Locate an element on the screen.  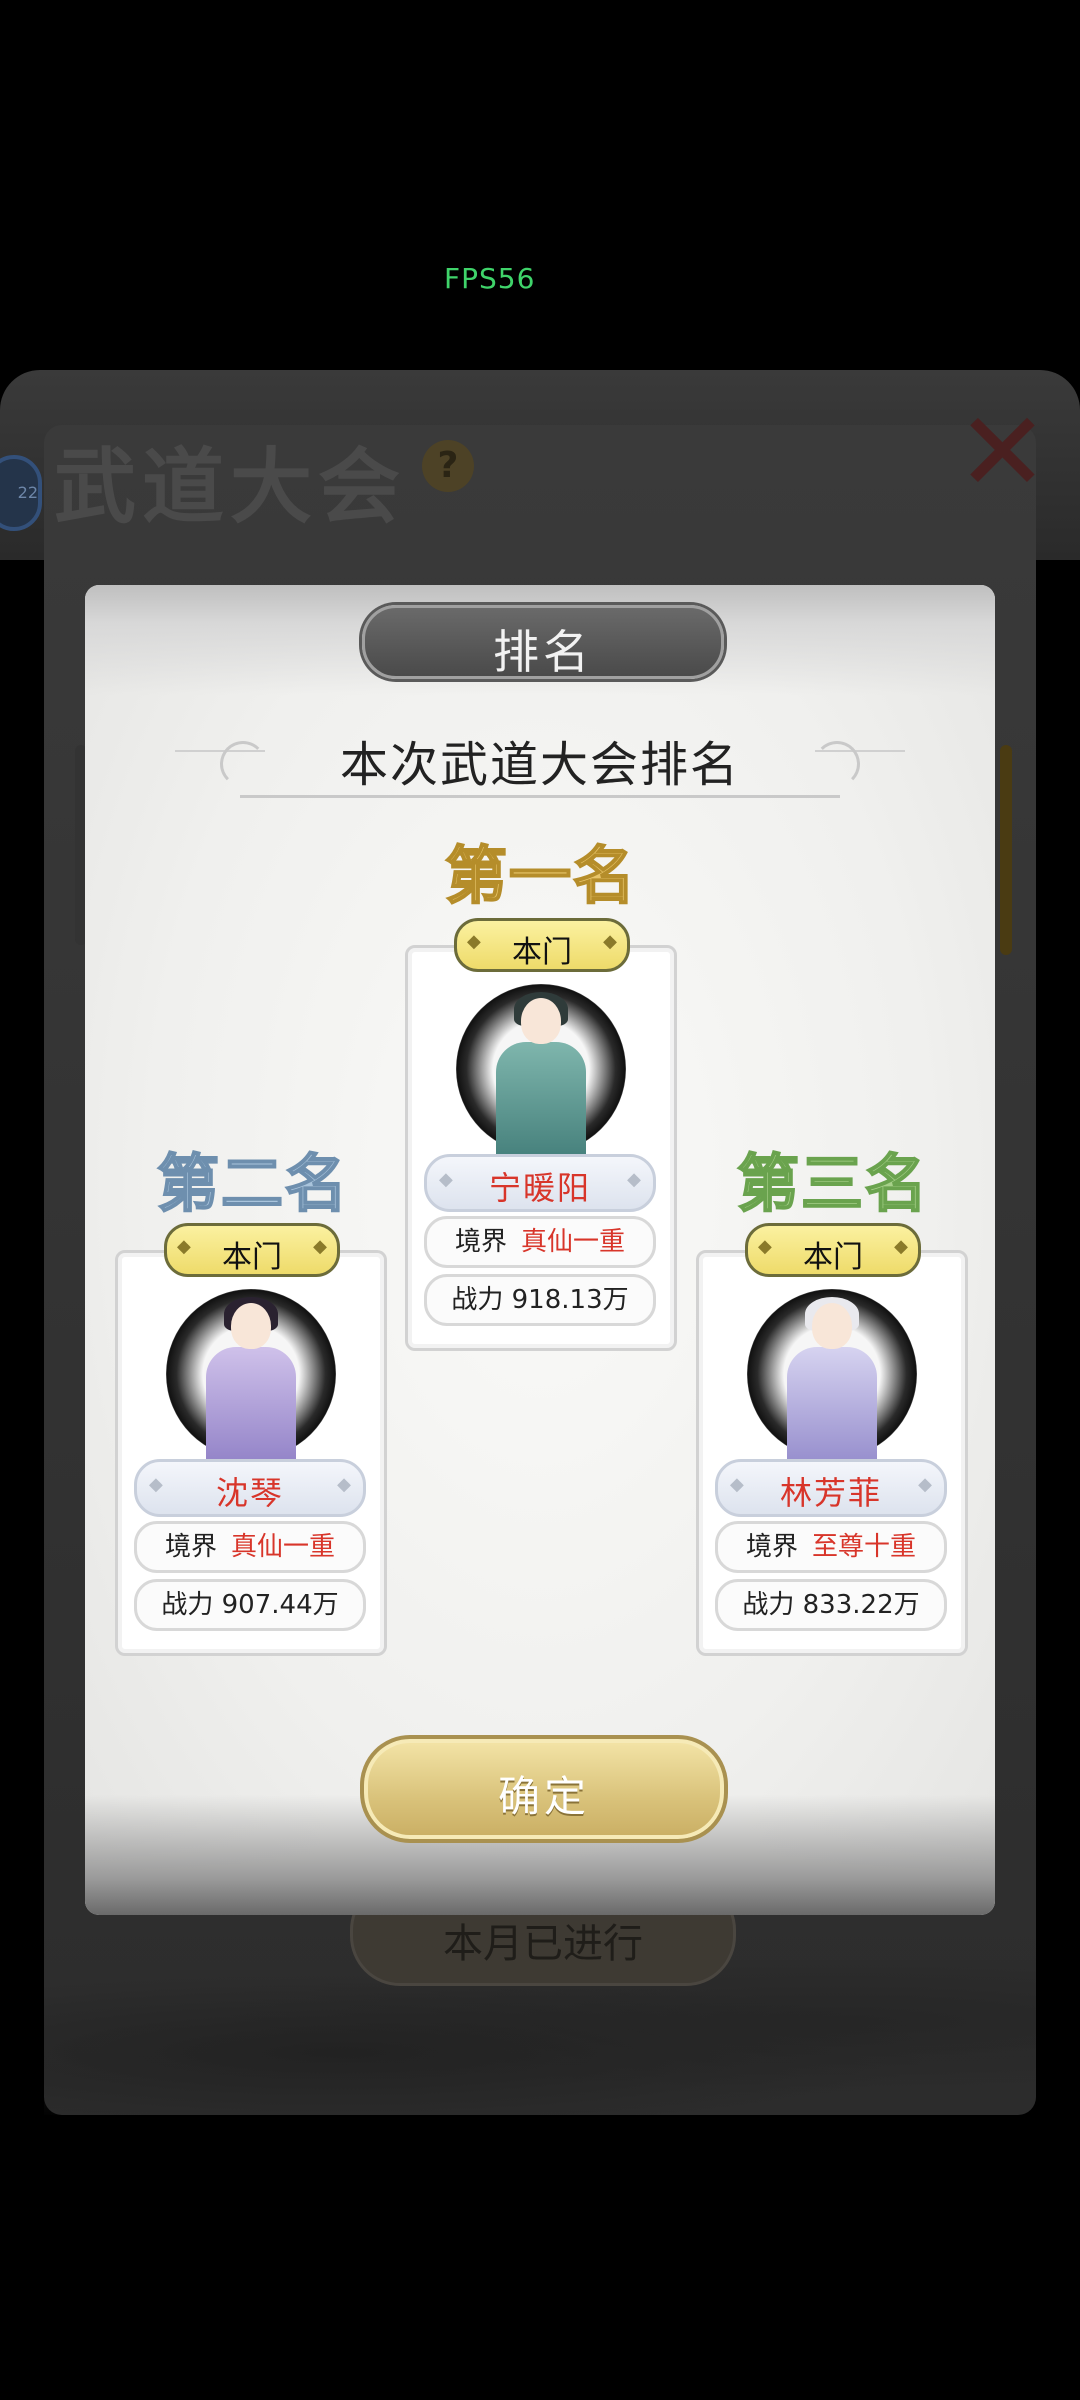
player-name: 沈琴 is located at coordinates (249, 1493).